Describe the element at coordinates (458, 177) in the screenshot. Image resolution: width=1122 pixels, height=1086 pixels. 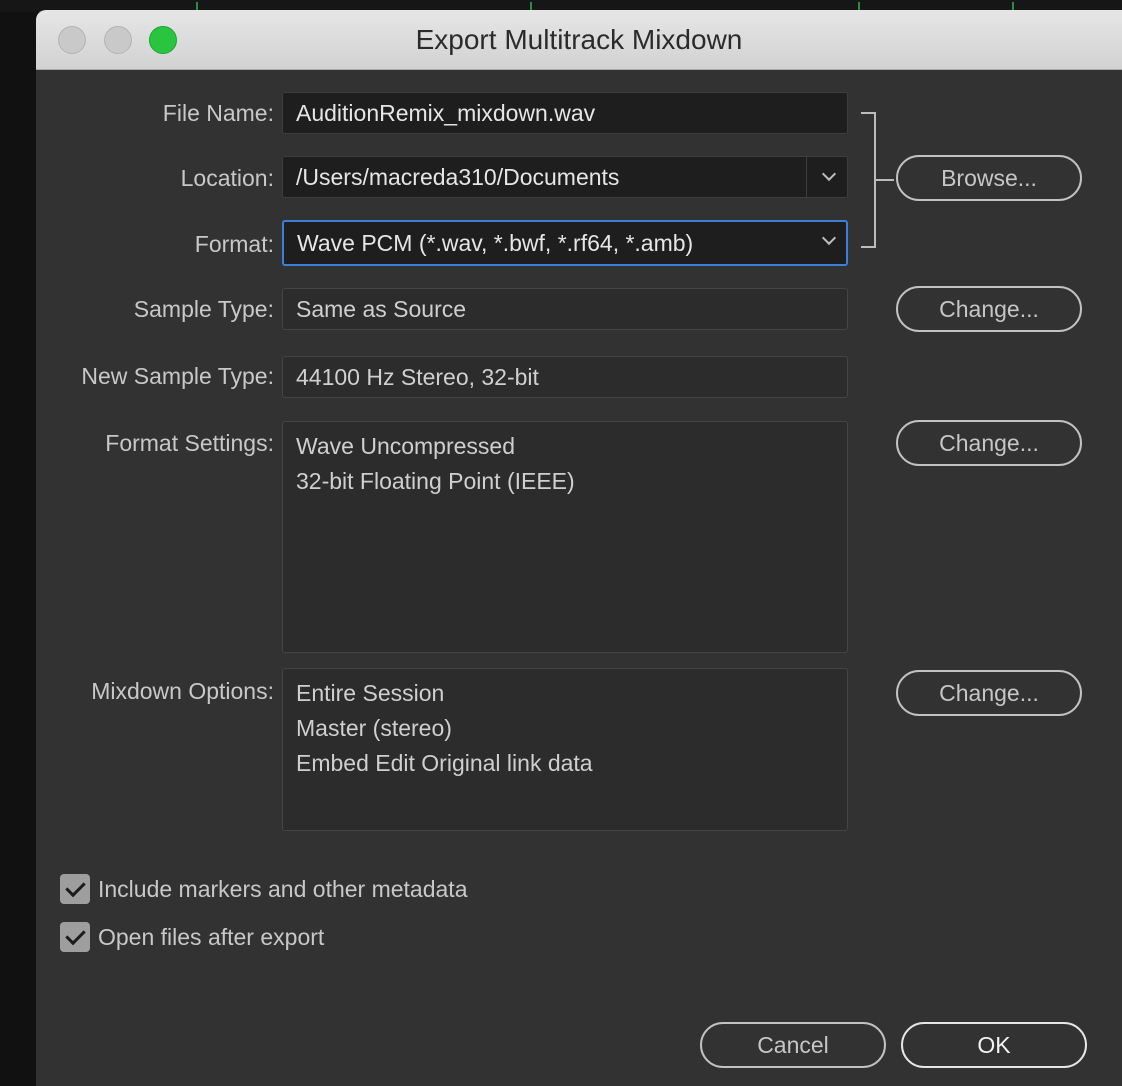
I see `location-value: /Users/macreda310/Documents` at that location.